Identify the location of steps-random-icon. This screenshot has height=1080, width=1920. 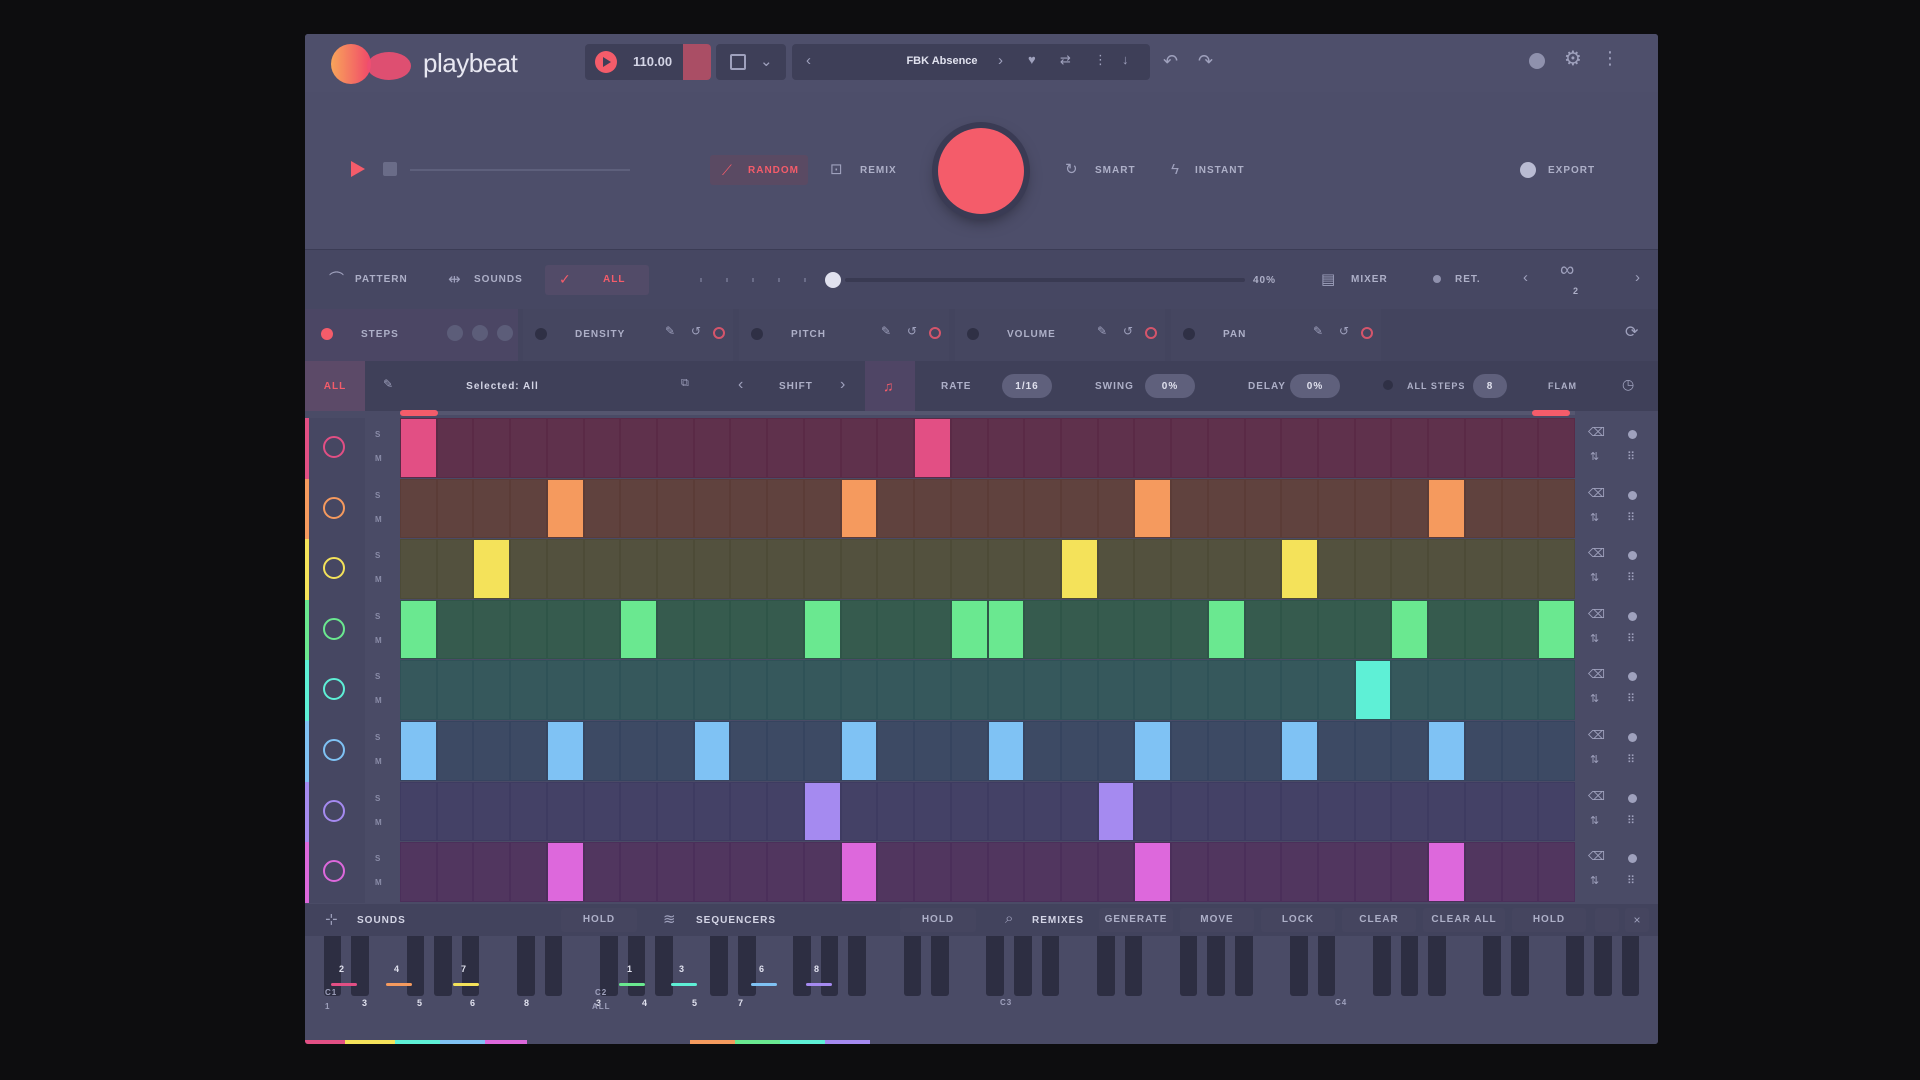
(505, 333).